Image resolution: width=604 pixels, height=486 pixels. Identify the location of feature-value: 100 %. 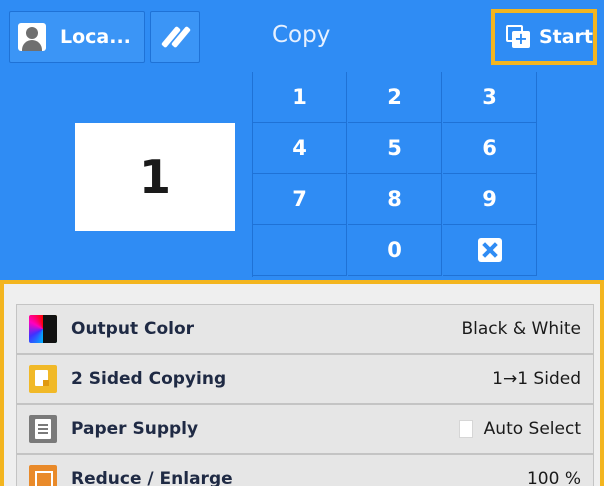
(553, 477).